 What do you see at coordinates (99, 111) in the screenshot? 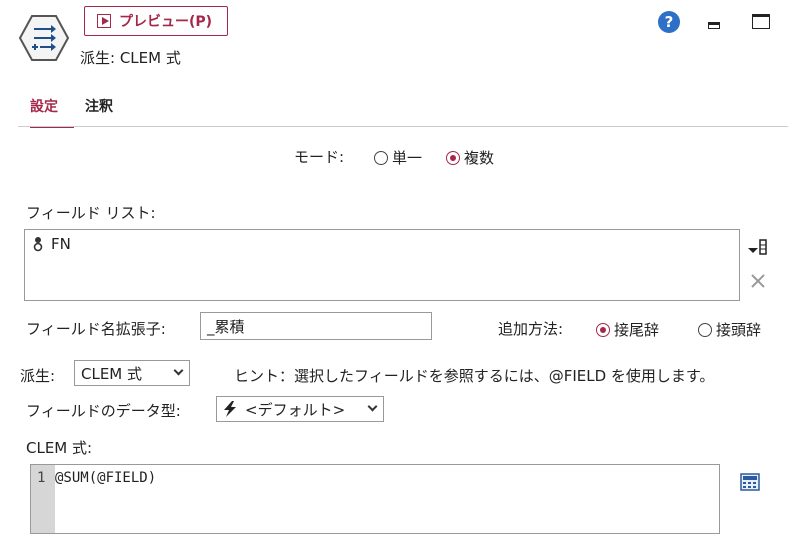
I see `tab-notes: 注釈` at bounding box center [99, 111].